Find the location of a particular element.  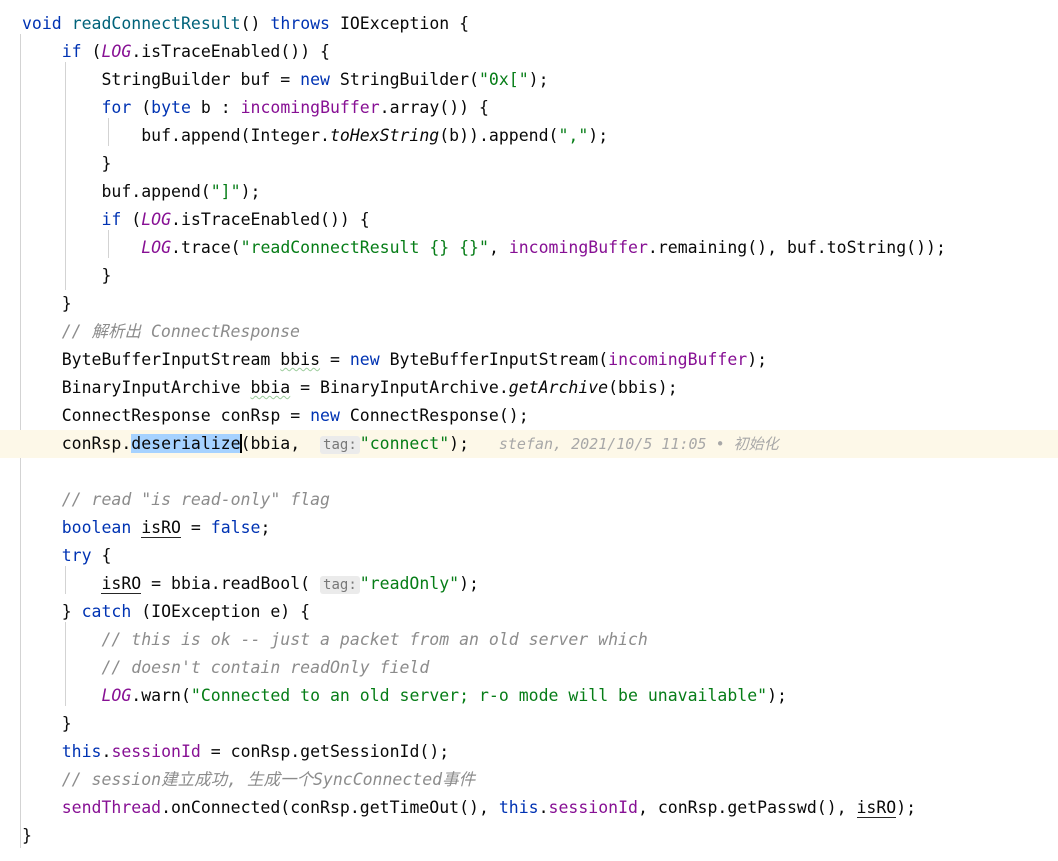

code-line-8: if (LOG.isTraceEnabled()) { is located at coordinates (529, 220).